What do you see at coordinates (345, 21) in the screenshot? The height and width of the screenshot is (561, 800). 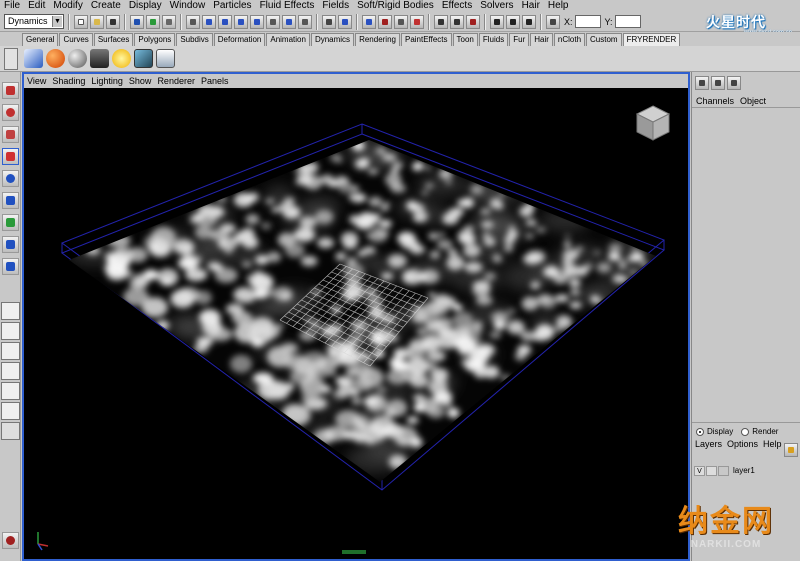 I see `highlight-selection-icon` at bounding box center [345, 21].